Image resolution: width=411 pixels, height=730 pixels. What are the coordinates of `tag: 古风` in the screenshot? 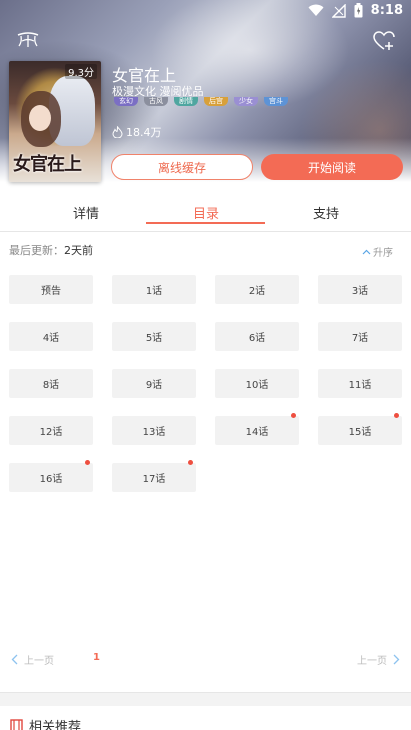 It's located at (156, 101).